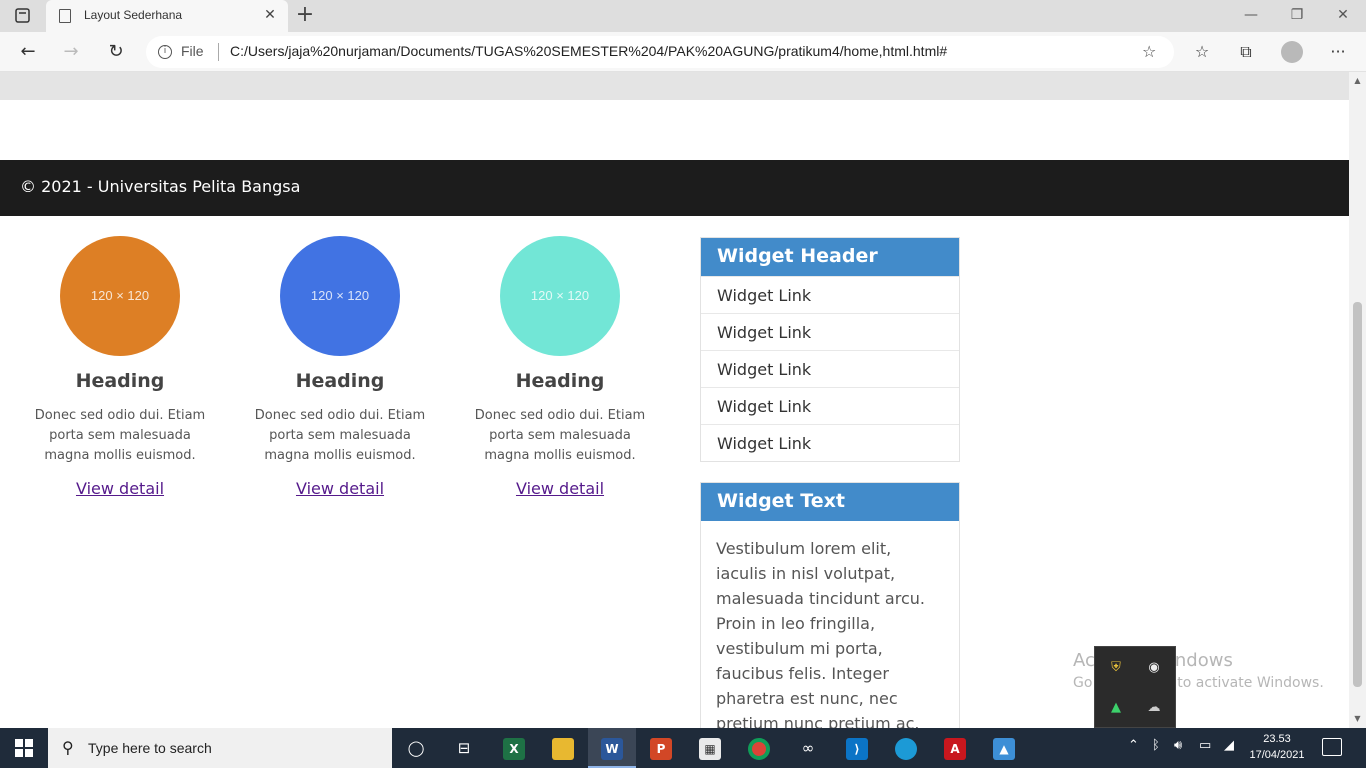 This screenshot has height=772, width=1366. Describe the element at coordinates (165, 52) in the screenshot. I see `info-icon: i` at that location.